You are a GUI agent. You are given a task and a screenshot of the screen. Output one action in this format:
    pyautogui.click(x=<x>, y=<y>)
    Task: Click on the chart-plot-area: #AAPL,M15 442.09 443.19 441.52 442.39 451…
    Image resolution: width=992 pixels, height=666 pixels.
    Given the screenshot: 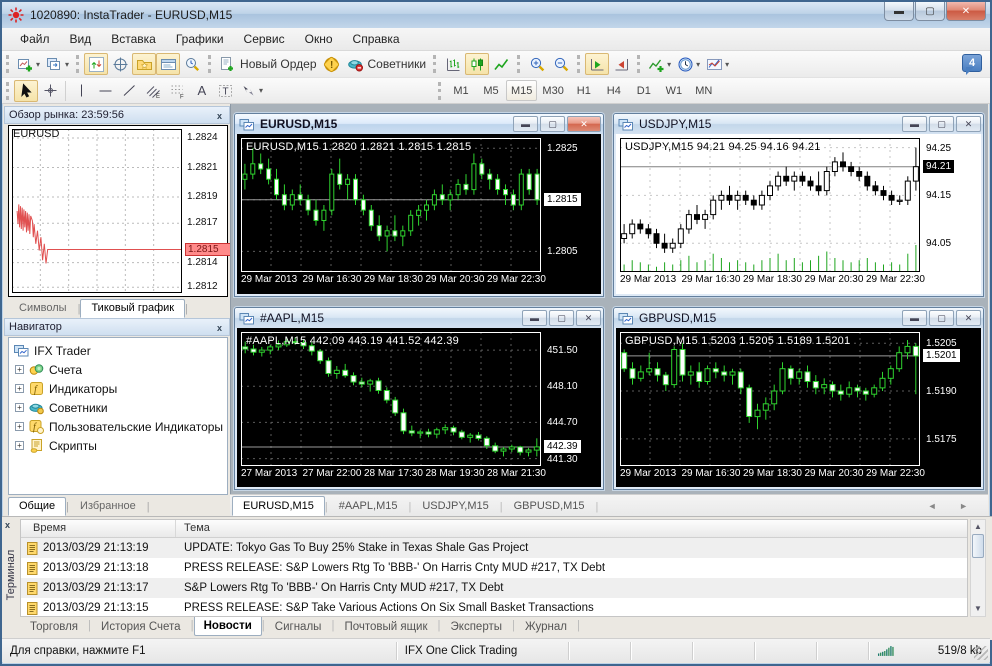 What is the action you would take?
    pyautogui.click(x=419, y=407)
    